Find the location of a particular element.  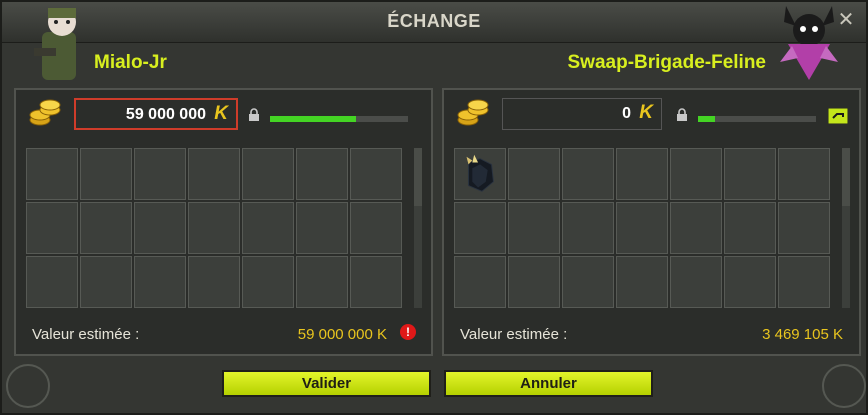

right-player-avatar is located at coordinates (809, 43).